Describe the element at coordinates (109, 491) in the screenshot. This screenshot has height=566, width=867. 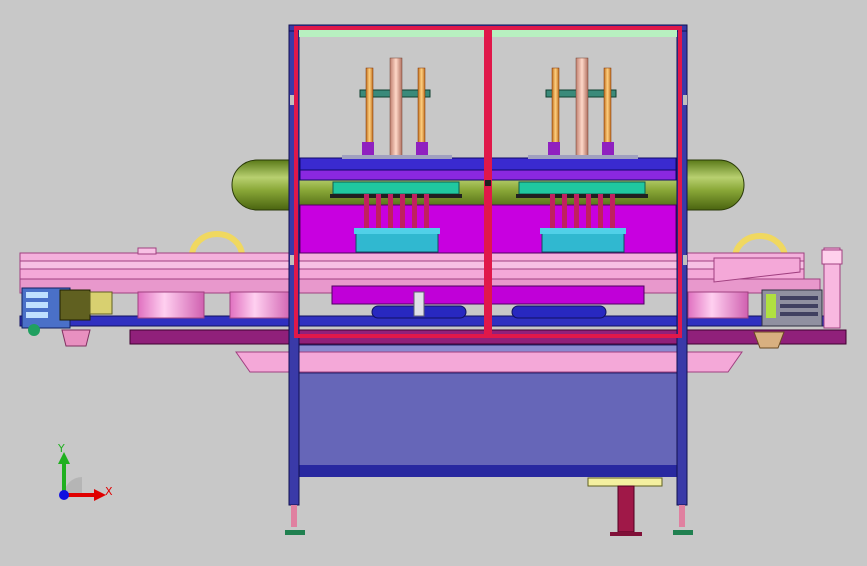
I see `x-axis-label: X` at that location.